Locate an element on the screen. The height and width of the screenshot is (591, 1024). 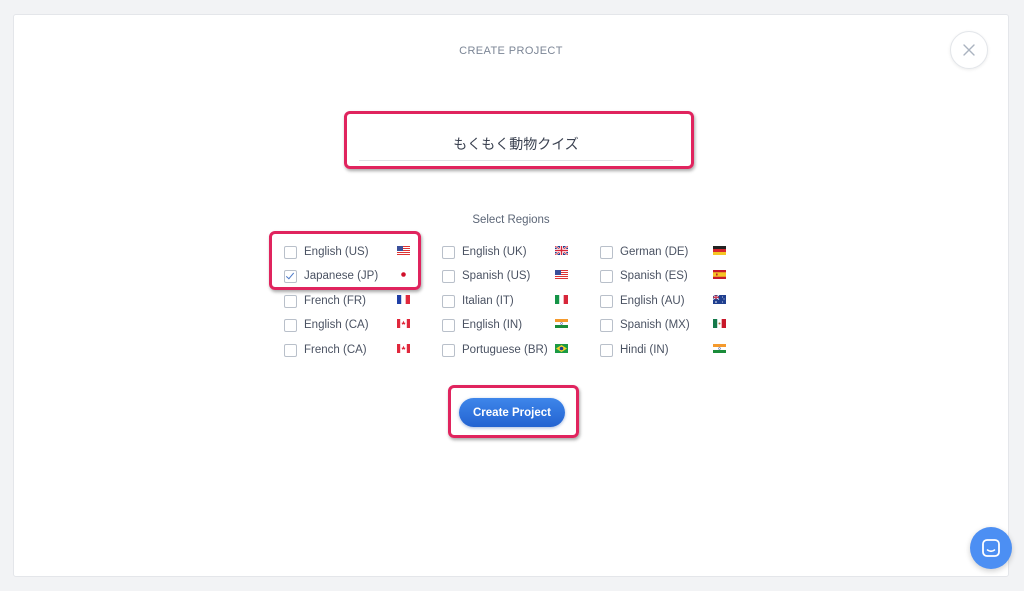
mx-flag-icon is located at coordinates (719, 323).